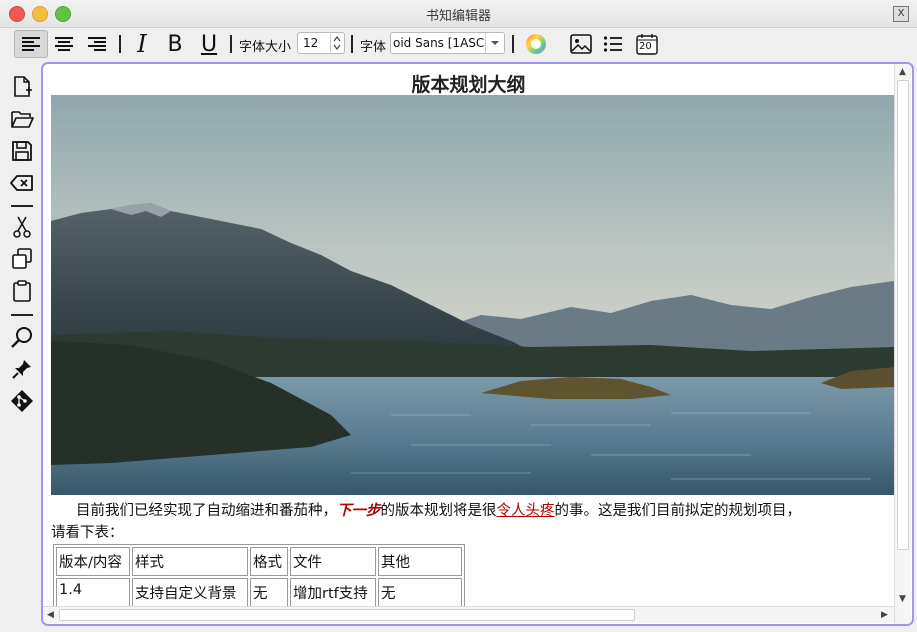 The width and height of the screenshot is (917, 632). I want to click on chevron-down-icon, so click(495, 43).